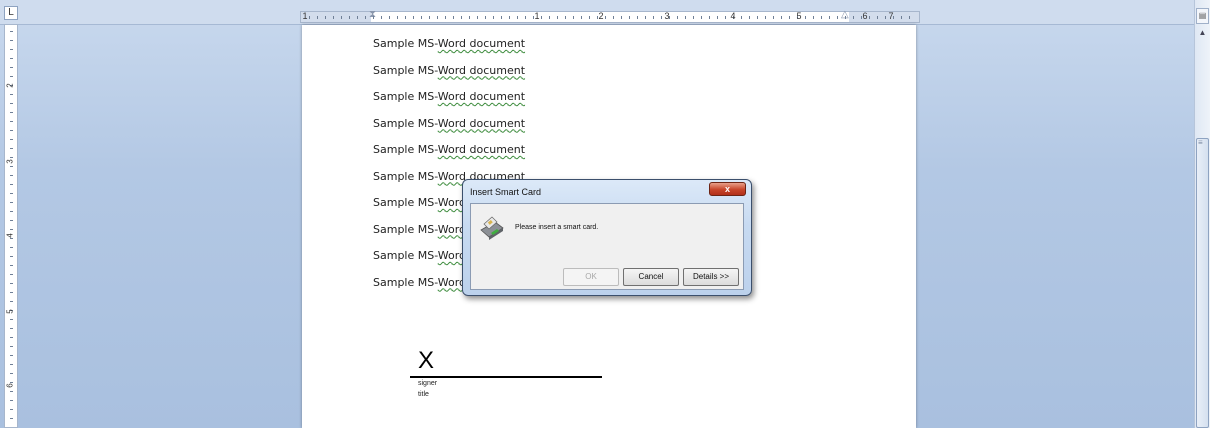 This screenshot has width=1210, height=428. I want to click on dialog-close-button: x, so click(727, 189).